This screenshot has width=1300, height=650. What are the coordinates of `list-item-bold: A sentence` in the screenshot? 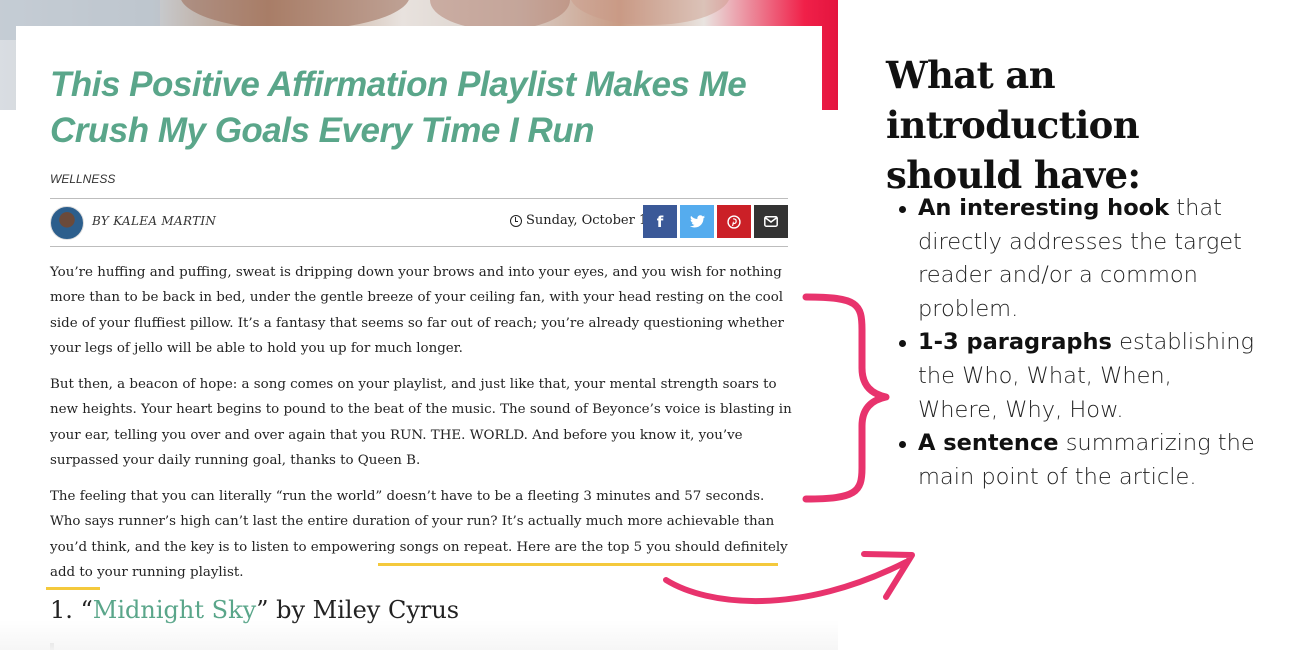 It's located at (988, 443).